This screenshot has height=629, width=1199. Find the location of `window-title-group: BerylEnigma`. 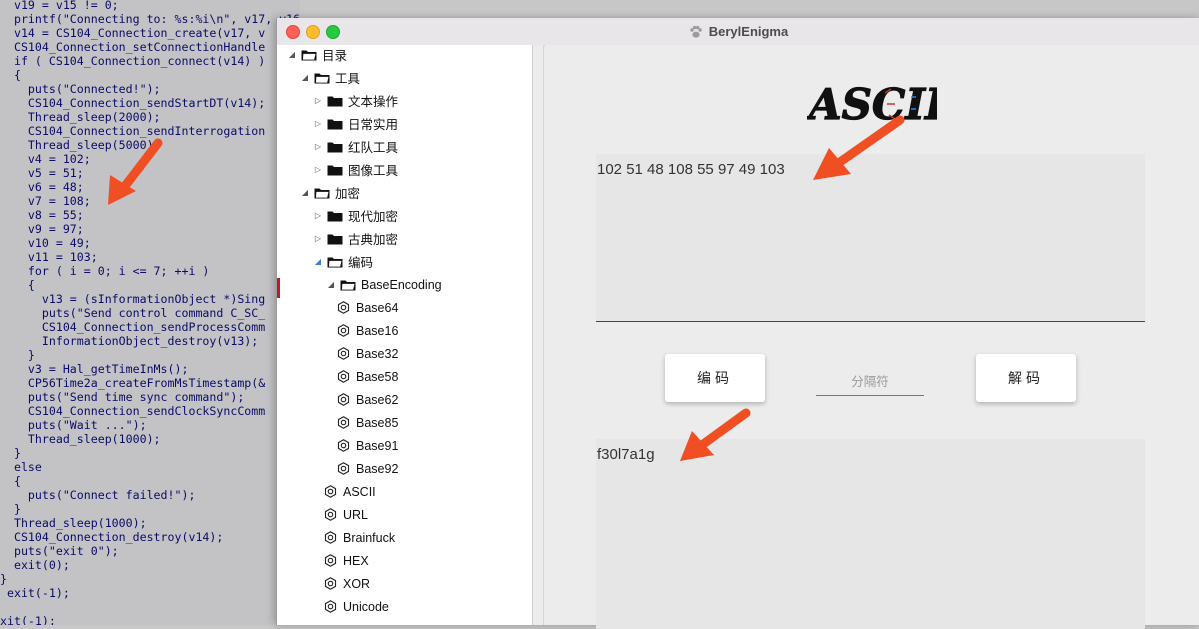

window-title-group: BerylEnigma is located at coordinates (738, 31).